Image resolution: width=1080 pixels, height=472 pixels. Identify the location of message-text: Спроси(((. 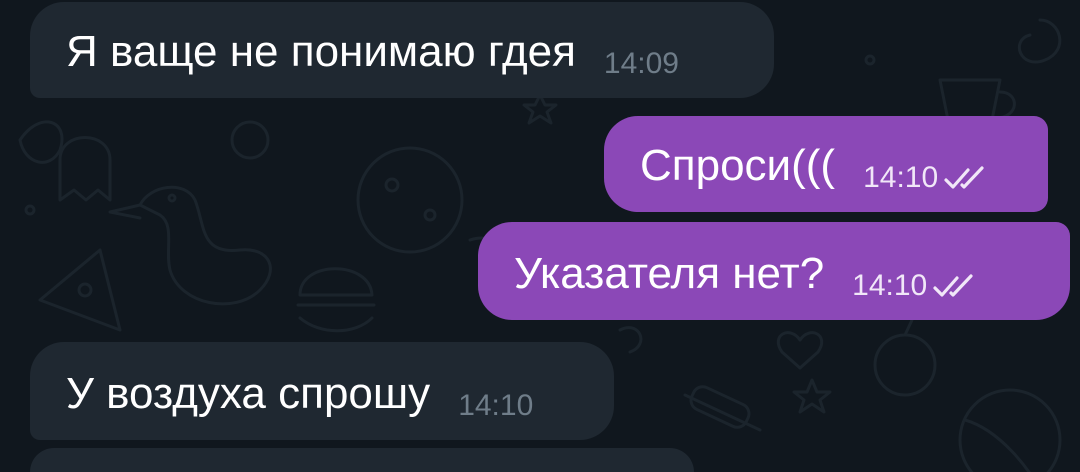
(738, 165).